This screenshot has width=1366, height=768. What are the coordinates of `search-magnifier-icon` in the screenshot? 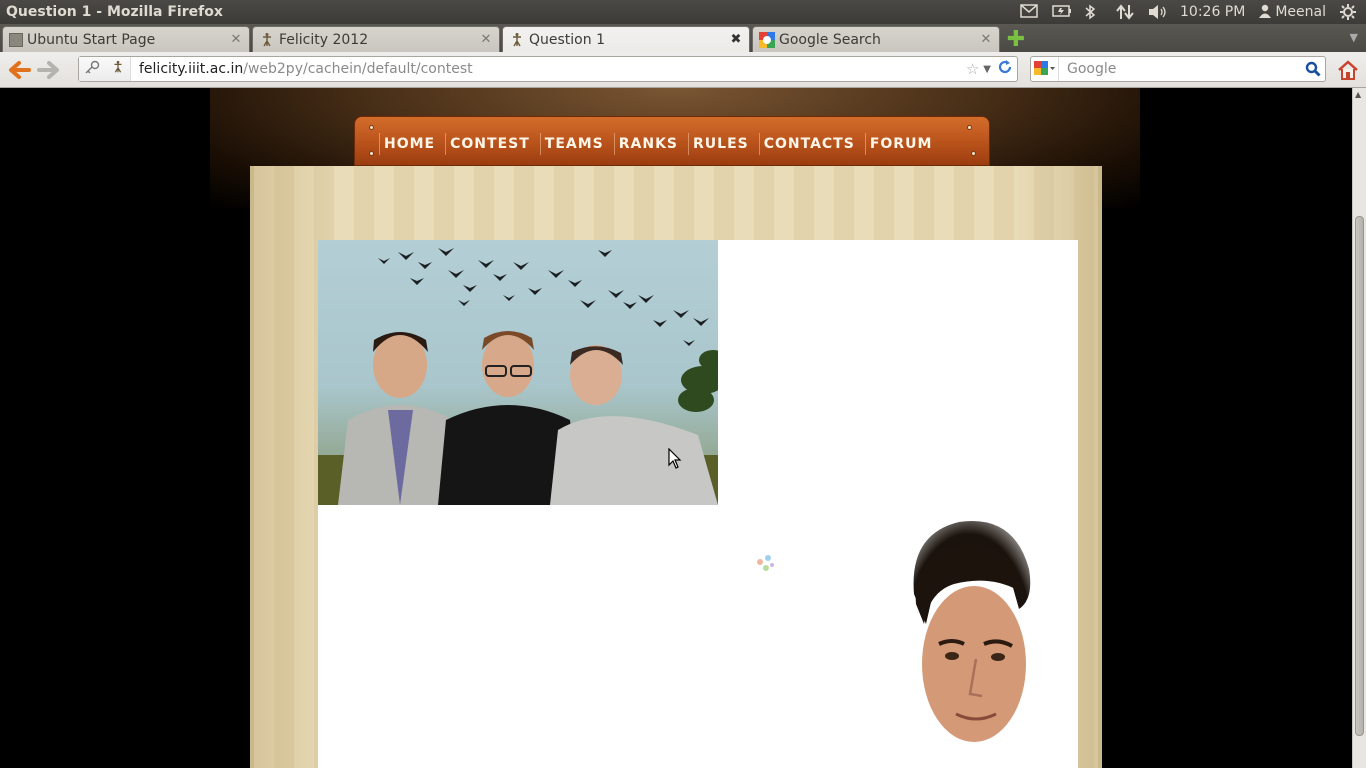 It's located at (1313, 69).